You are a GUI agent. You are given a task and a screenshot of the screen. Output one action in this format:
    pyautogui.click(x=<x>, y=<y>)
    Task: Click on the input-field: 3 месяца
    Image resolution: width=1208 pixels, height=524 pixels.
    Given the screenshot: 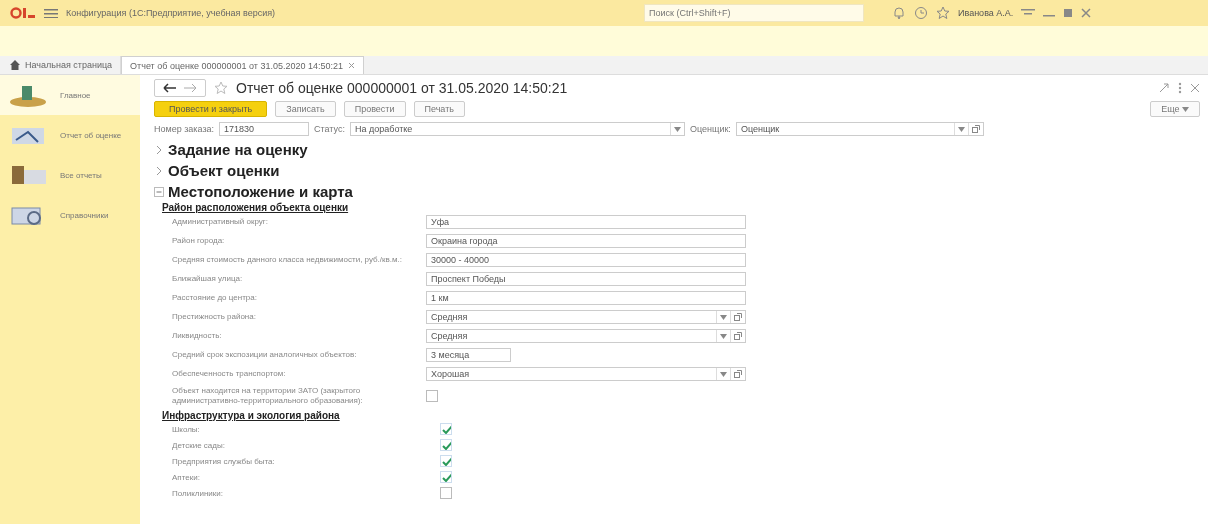 What is the action you would take?
    pyautogui.click(x=468, y=355)
    